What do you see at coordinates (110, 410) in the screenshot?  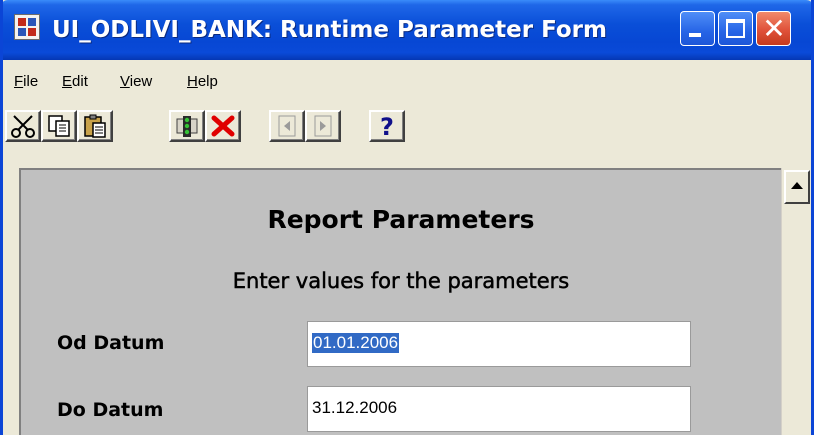 I see `do-datum-label: Do Datum` at bounding box center [110, 410].